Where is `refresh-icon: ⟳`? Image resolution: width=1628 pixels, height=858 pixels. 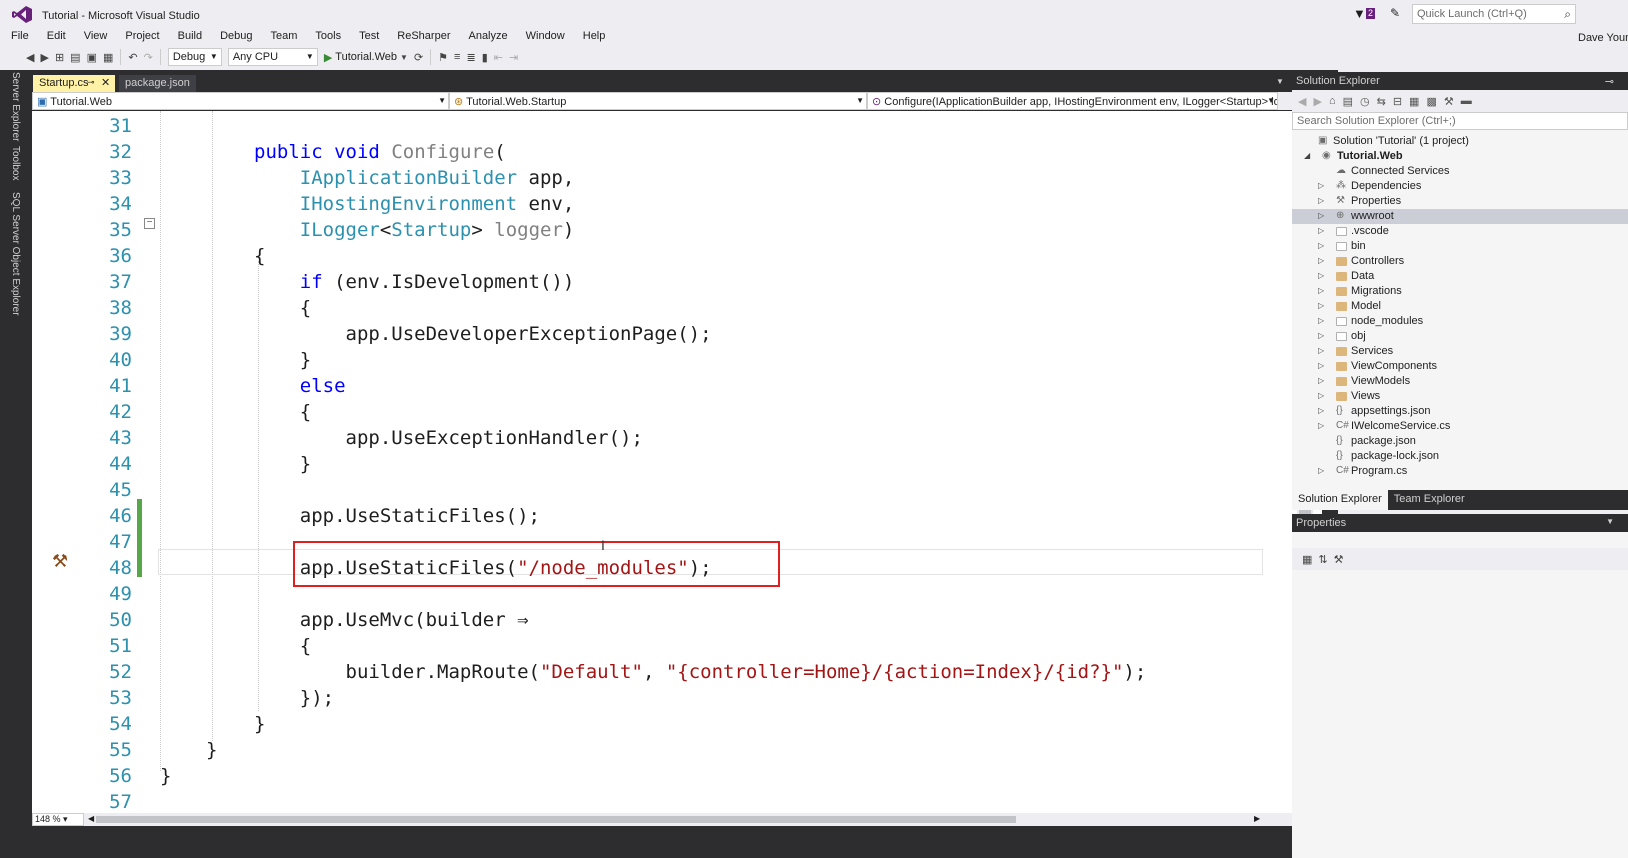 refresh-icon: ⟳ is located at coordinates (418, 57).